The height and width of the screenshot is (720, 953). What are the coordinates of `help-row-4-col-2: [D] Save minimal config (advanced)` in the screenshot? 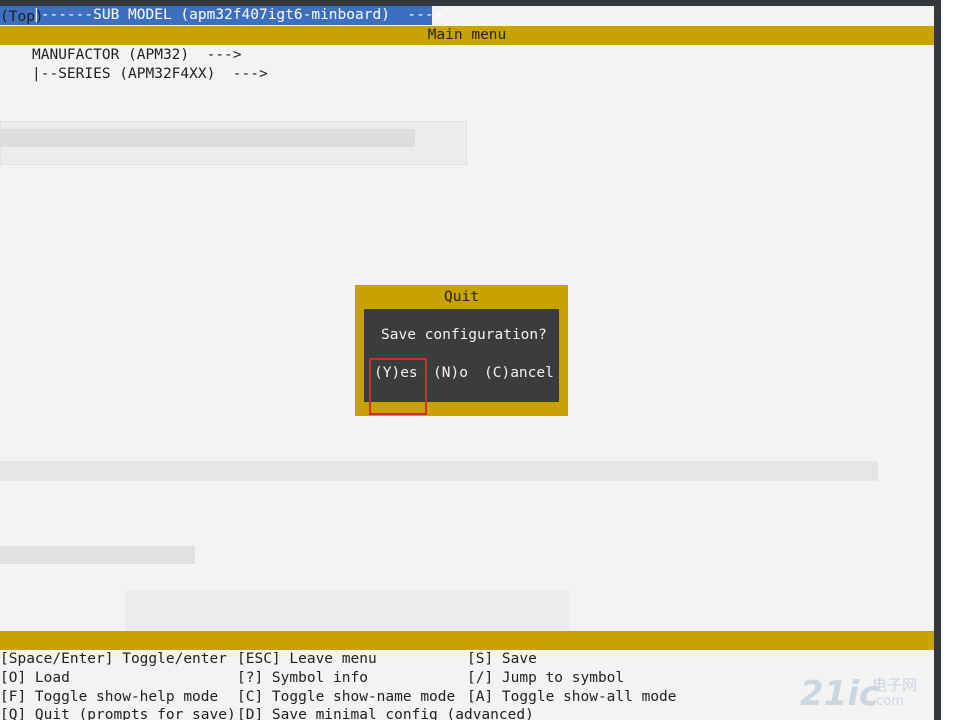 It's located at (385, 713).